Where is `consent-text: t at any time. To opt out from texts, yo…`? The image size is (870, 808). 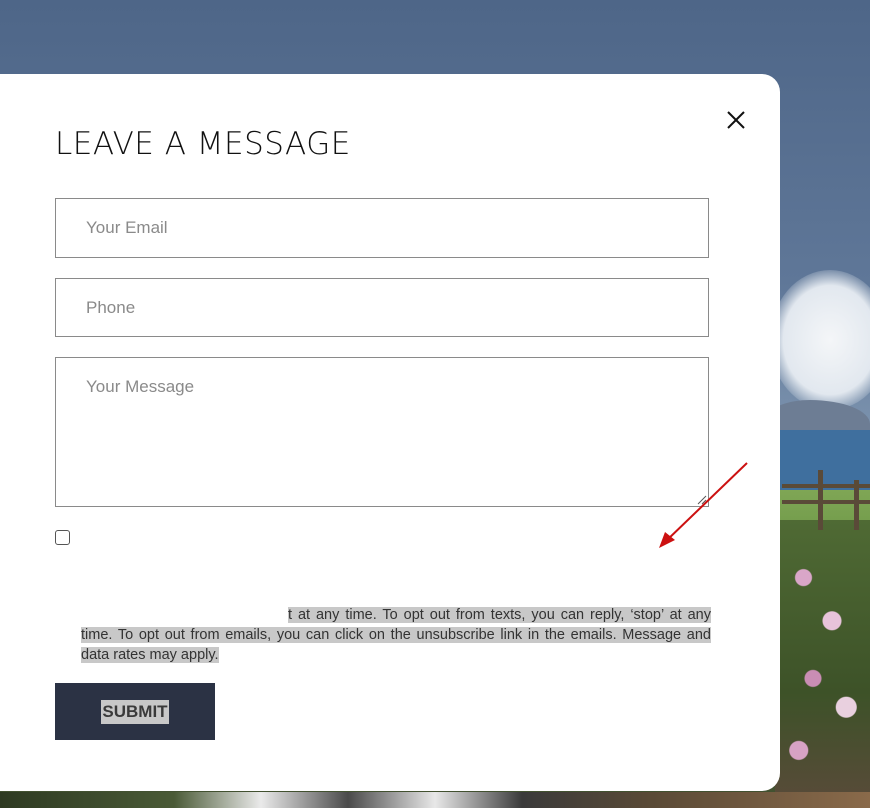 consent-text: t at any time. To opt out from texts, yo… is located at coordinates (396, 635).